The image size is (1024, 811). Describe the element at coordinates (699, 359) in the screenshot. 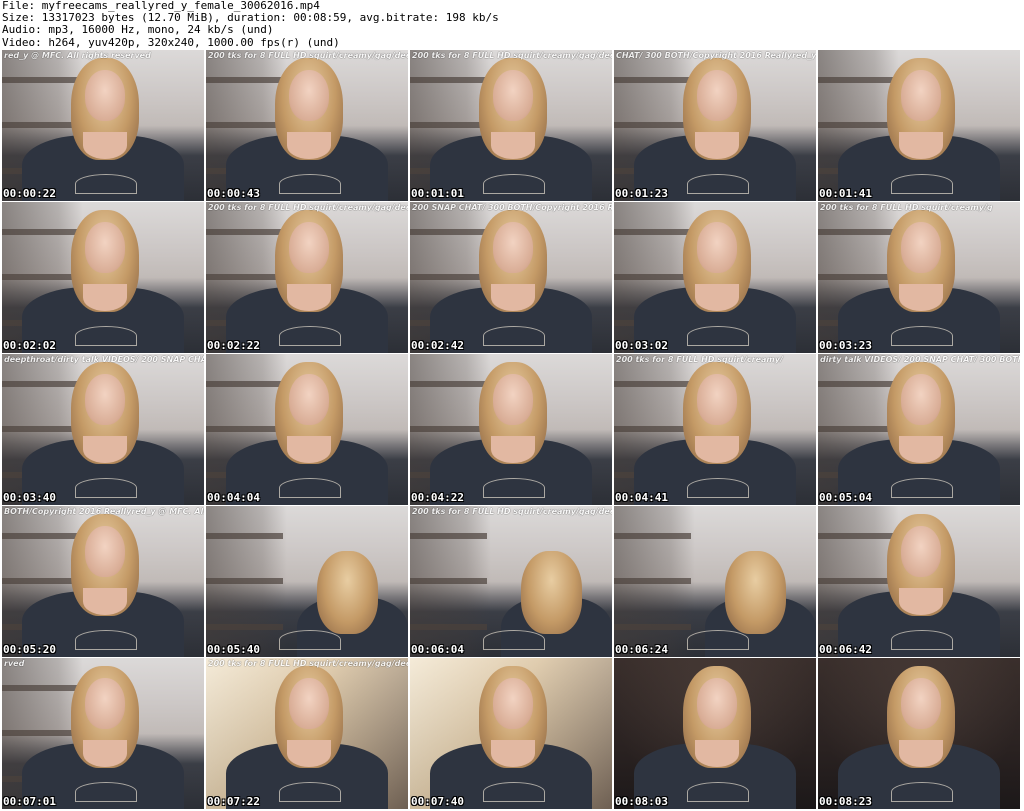

I see `watermark-text: 200 tks for 8 FULL HD squirt/creamy/` at that location.